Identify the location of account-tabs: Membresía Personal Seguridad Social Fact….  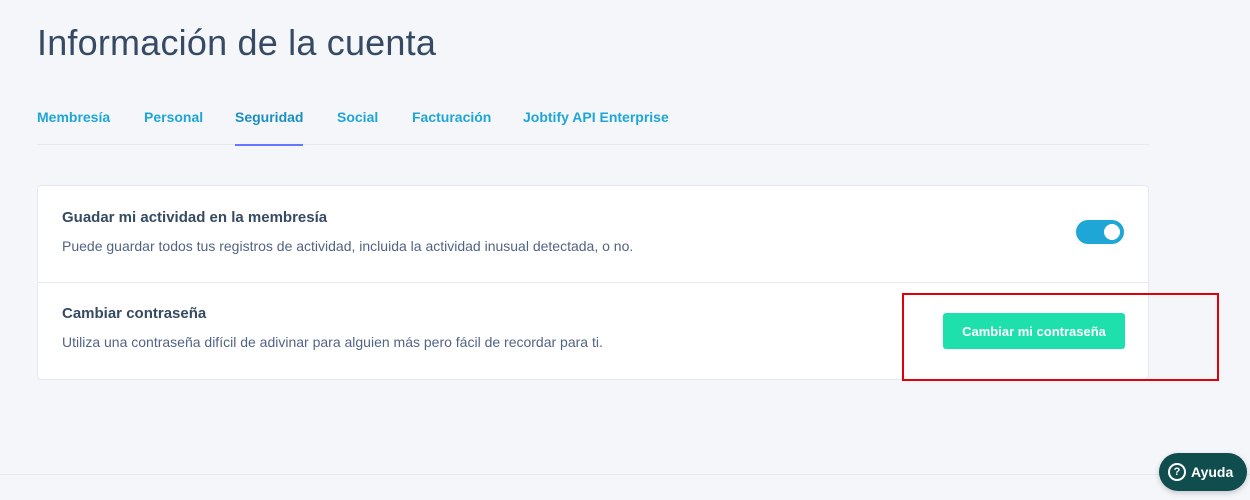
(593, 126).